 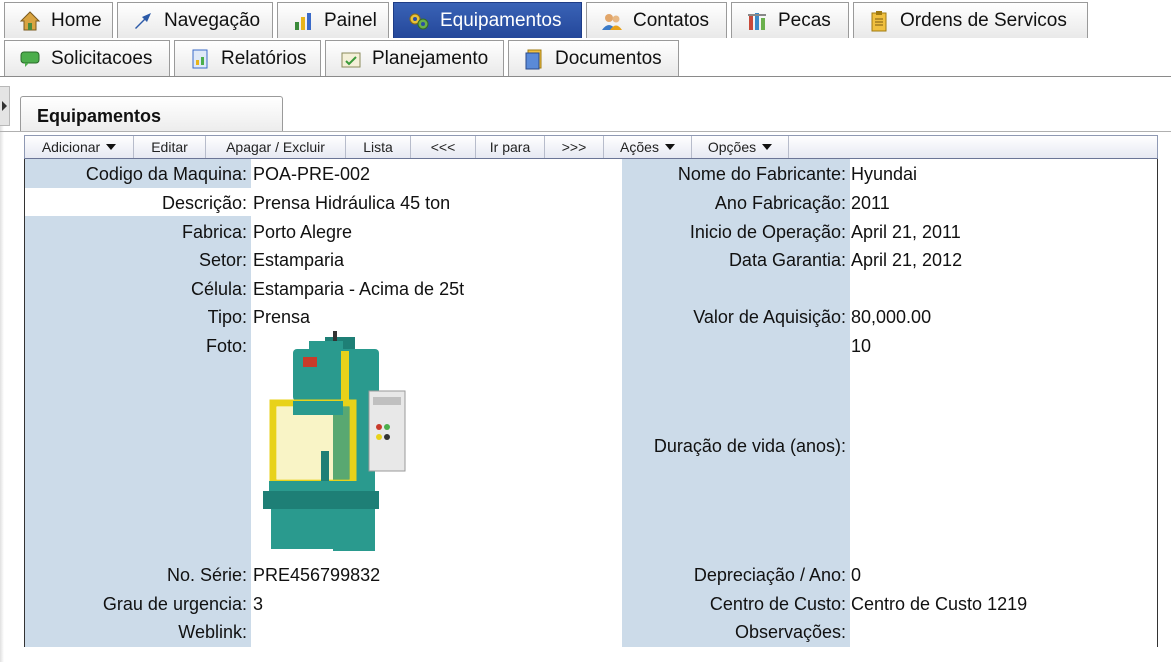 I want to click on tab-pecas-label: Pecas, so click(x=804, y=20).